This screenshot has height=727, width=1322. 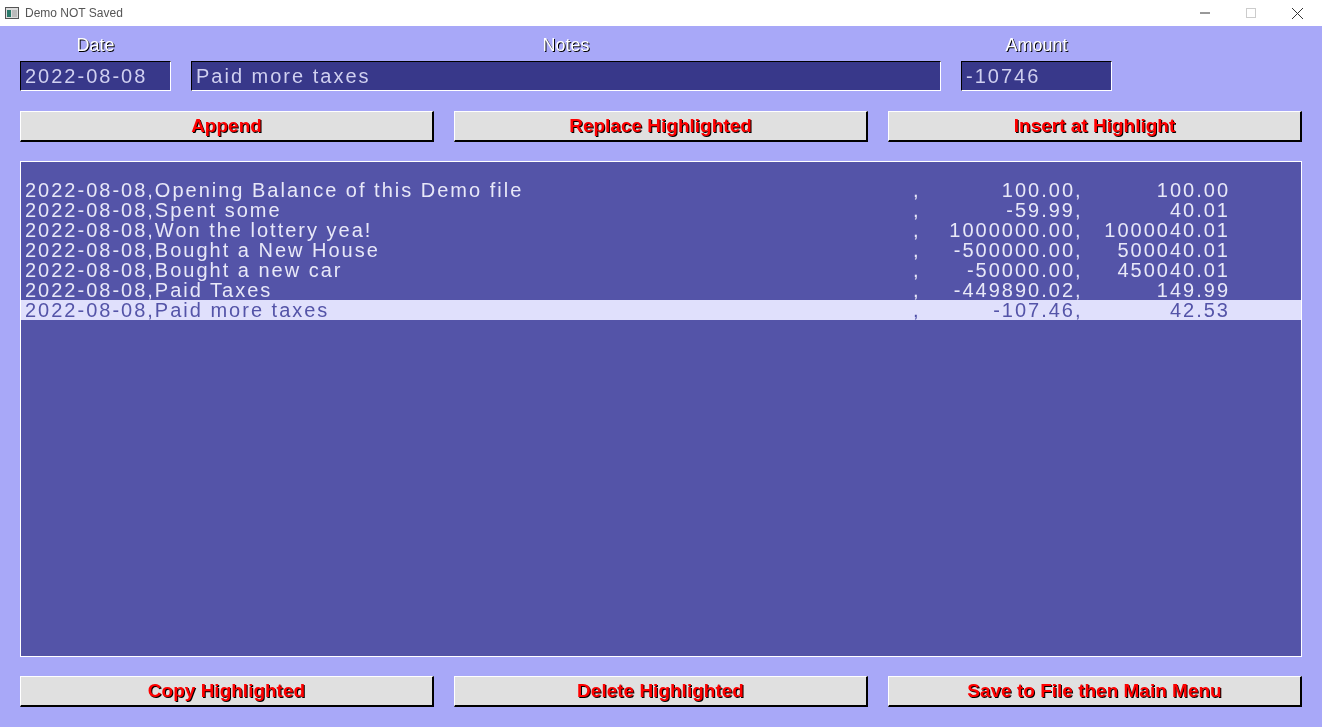 I want to click on action-button: Insert at Highlight, so click(x=1095, y=126).